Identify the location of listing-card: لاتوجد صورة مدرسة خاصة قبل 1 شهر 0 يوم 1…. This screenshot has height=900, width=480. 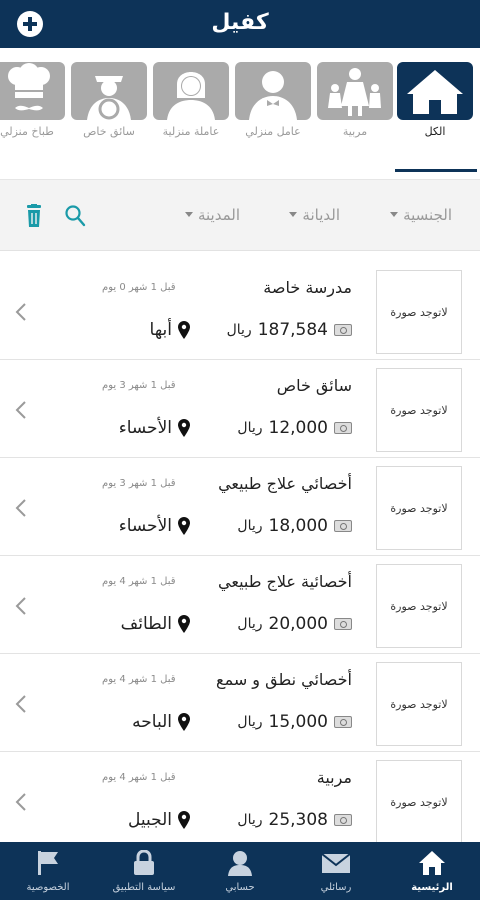
(240, 311).